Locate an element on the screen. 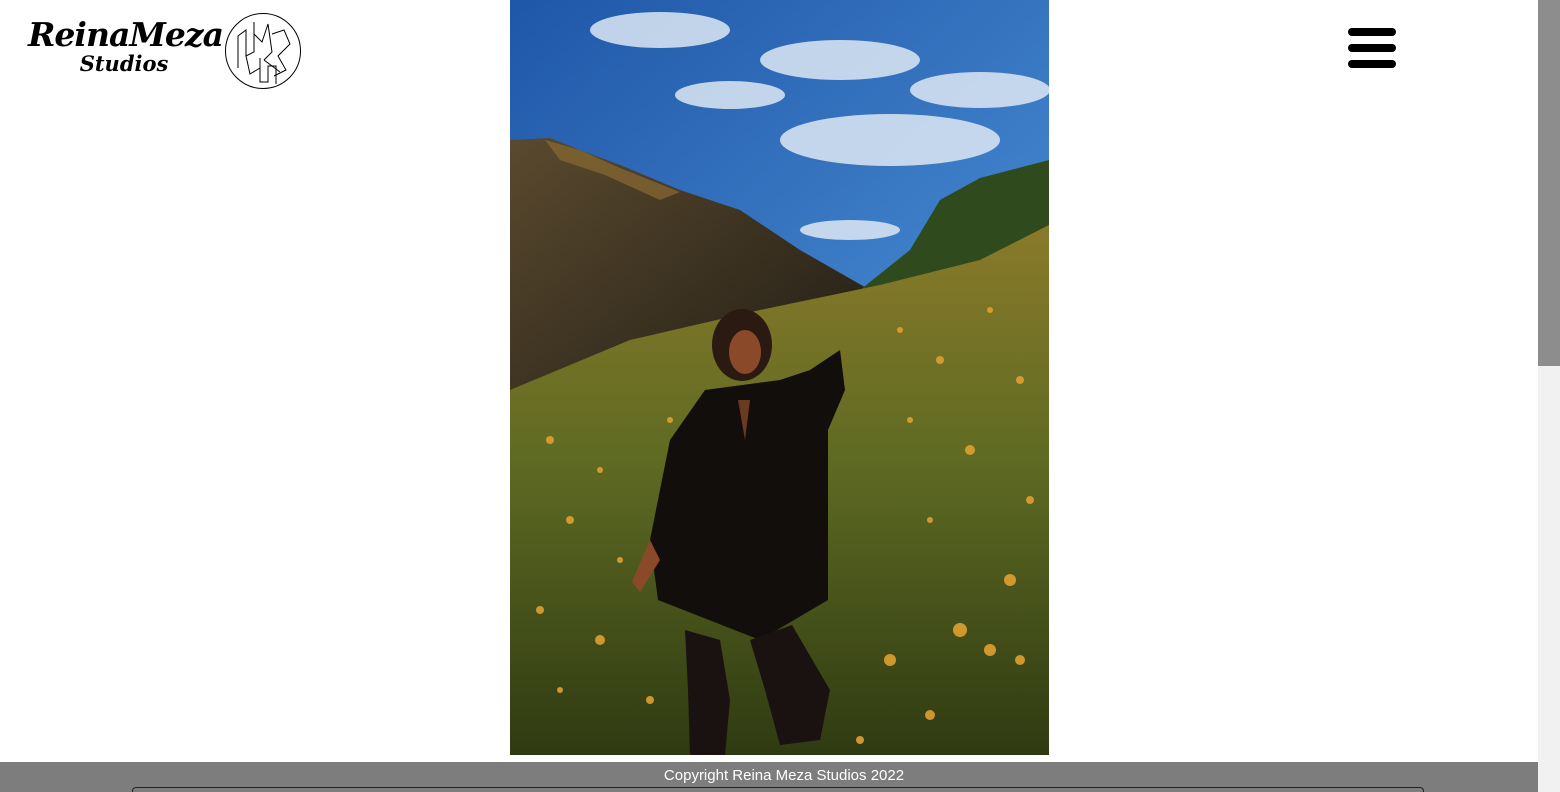  site-logo: ReinaMeza Studios is located at coordinates (166, 52).